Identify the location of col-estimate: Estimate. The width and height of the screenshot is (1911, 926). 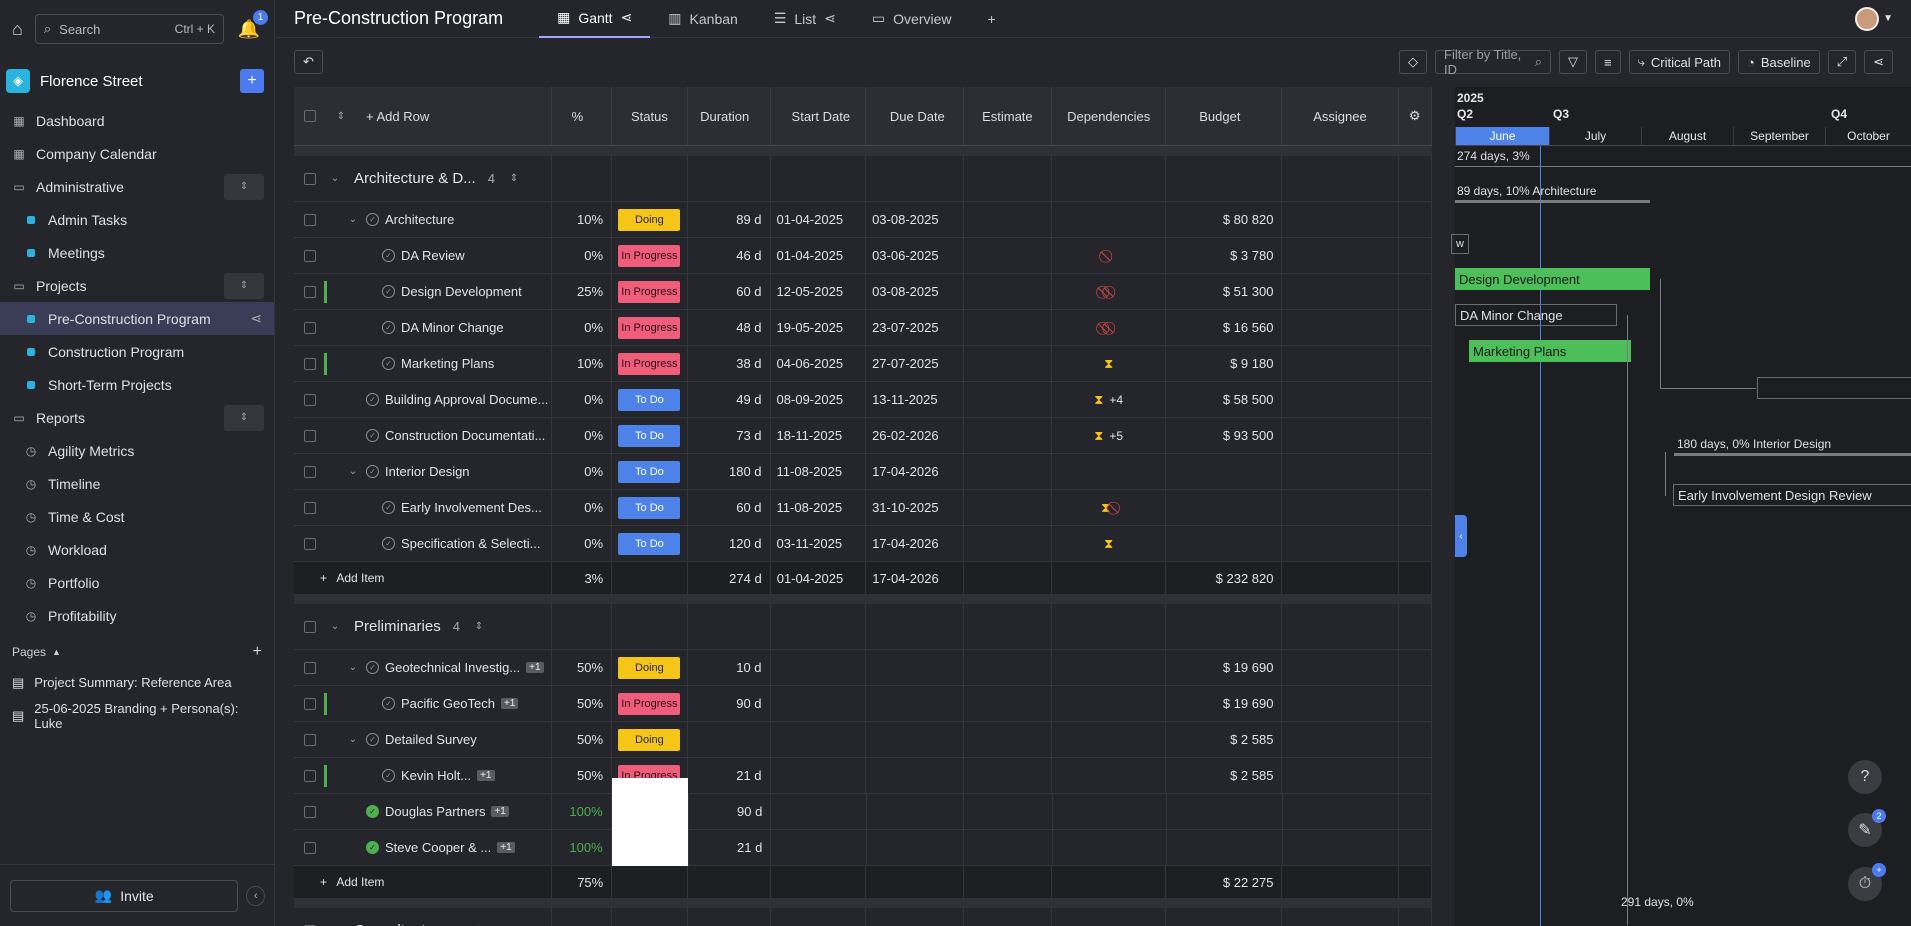
(1008, 116).